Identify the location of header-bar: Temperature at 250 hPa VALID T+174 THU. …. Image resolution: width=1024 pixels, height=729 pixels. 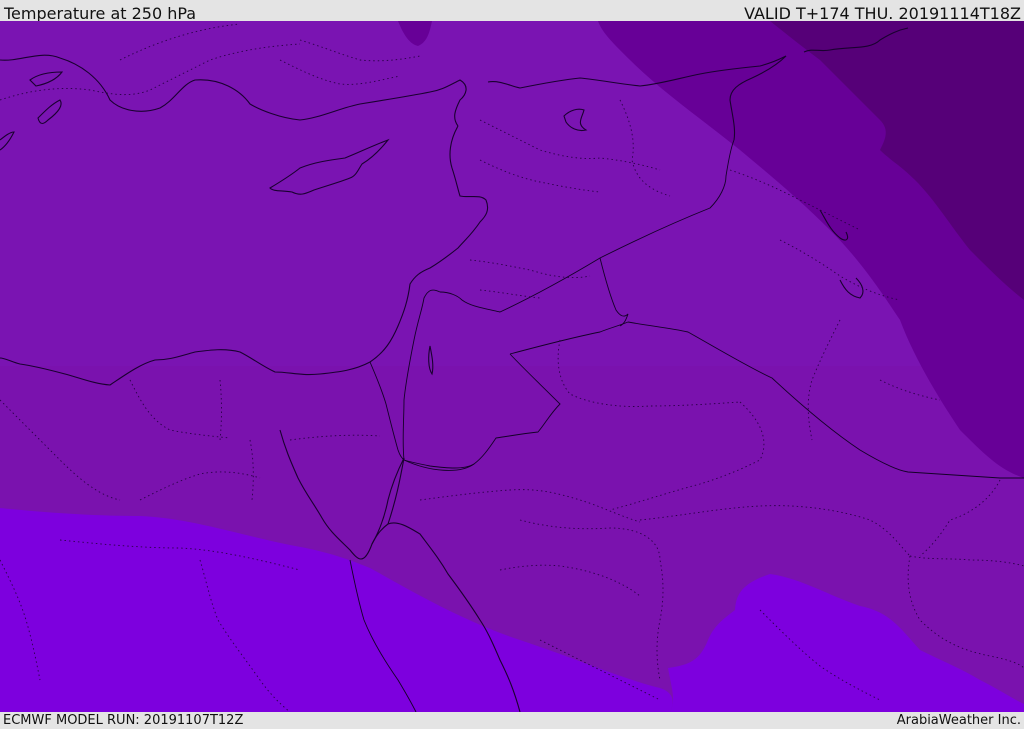
(512, 11).